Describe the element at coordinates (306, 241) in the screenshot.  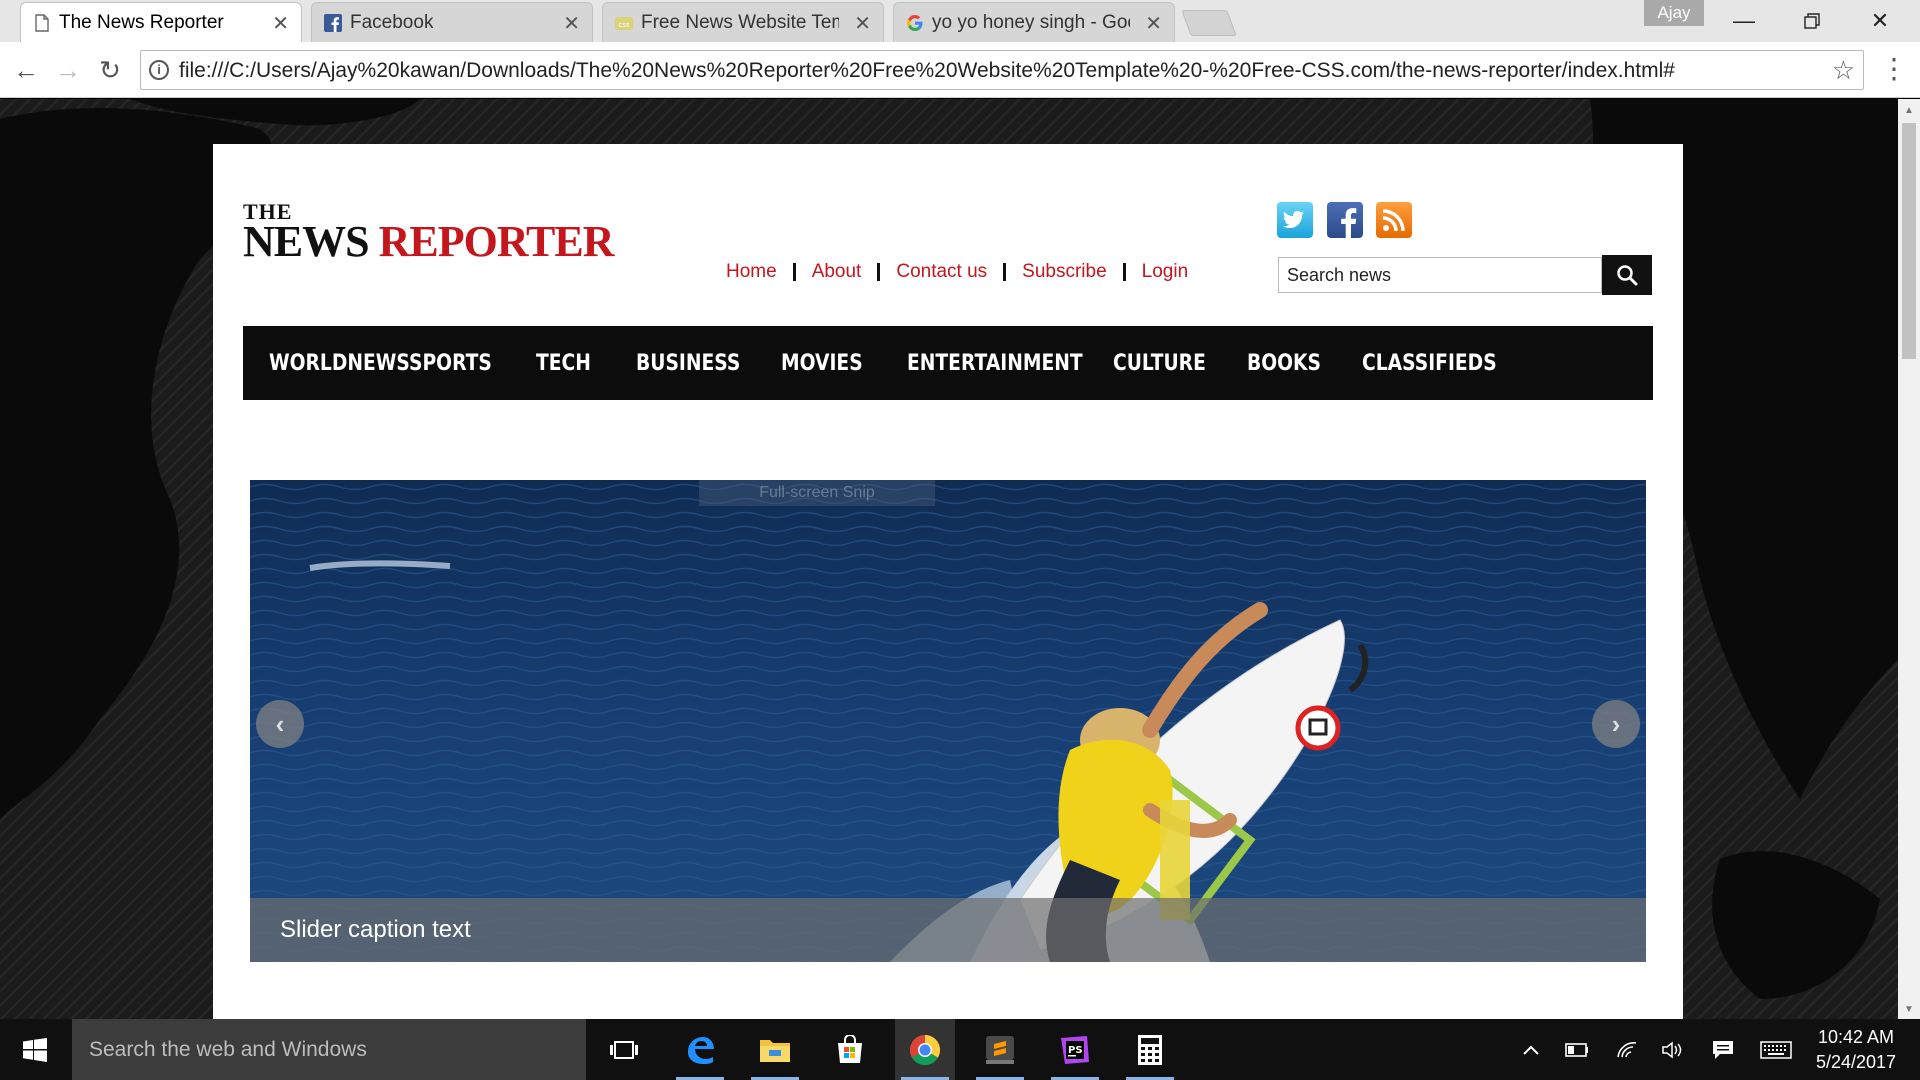
I see `logo-news: NEWS` at that location.